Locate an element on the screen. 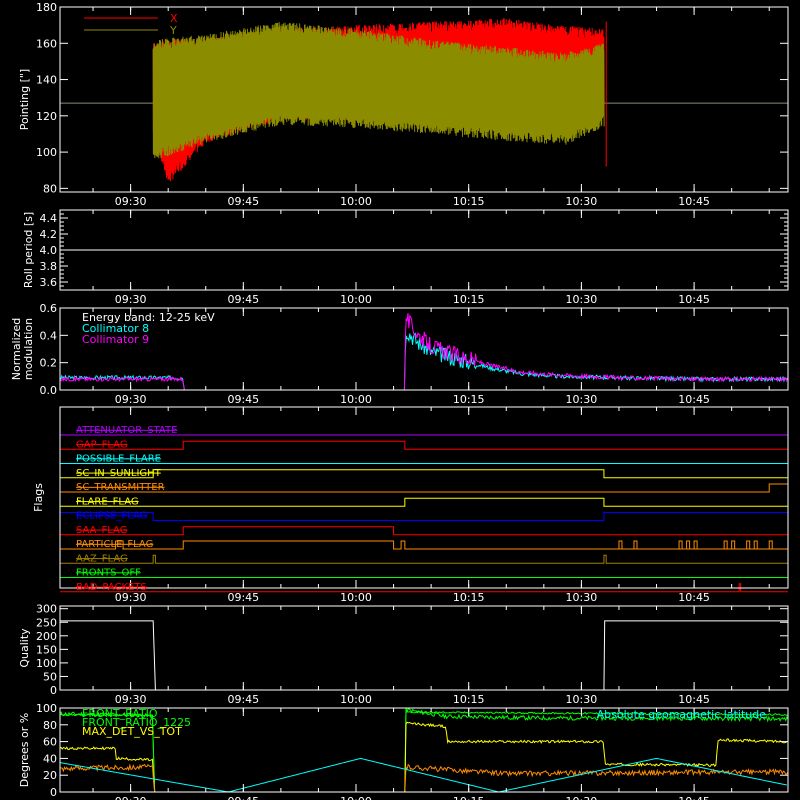 Image resolution: width=800 pixels, height=800 pixels. y-tick-label: 4.4 is located at coordinates (49, 218).